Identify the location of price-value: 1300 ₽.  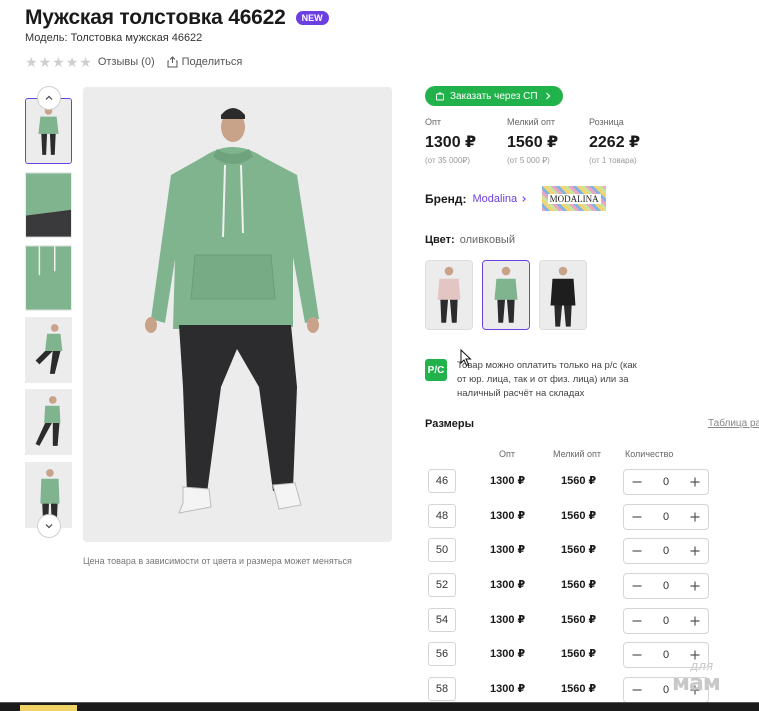
(451, 142).